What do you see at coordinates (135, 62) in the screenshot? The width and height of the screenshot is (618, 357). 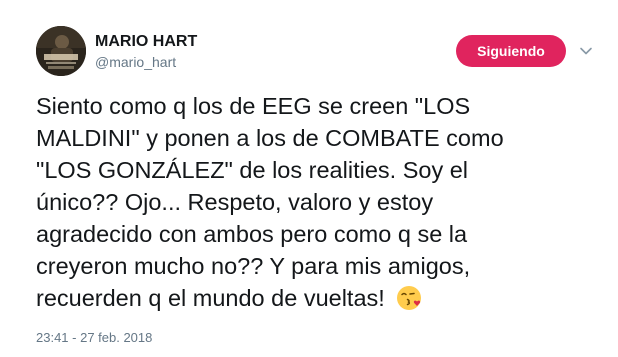 I see `handle: @mario_hart` at bounding box center [135, 62].